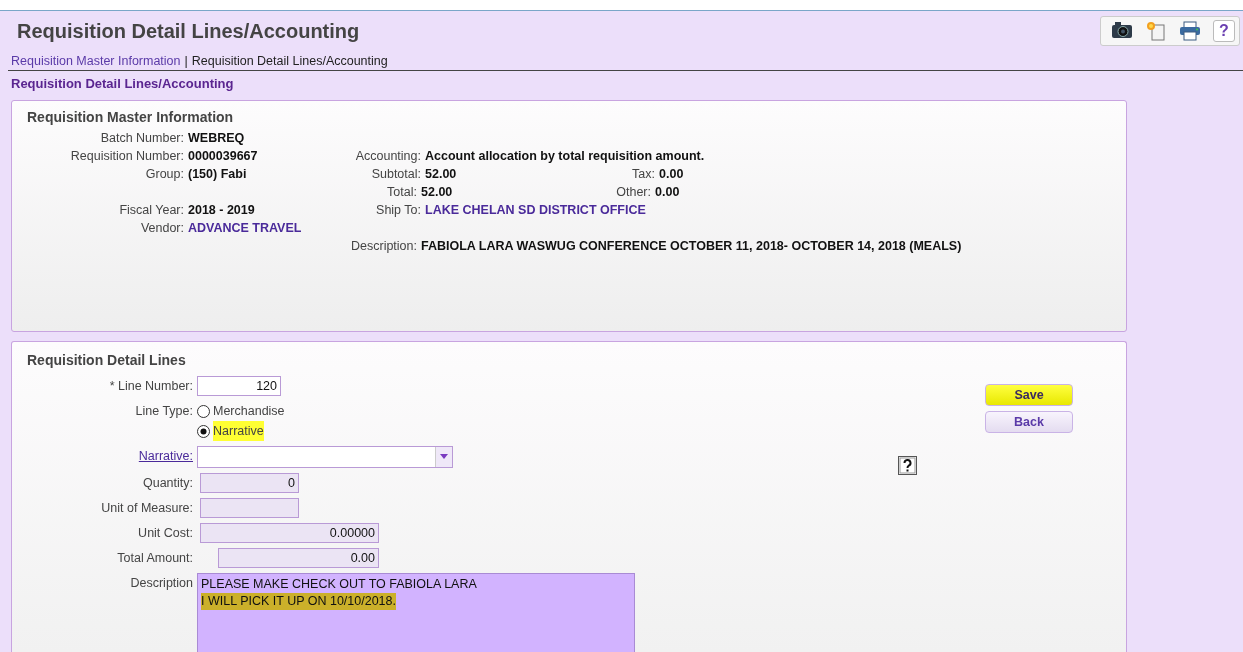 This screenshot has height=652, width=1243. Describe the element at coordinates (1029, 422) in the screenshot. I see `form-button: Back` at that location.